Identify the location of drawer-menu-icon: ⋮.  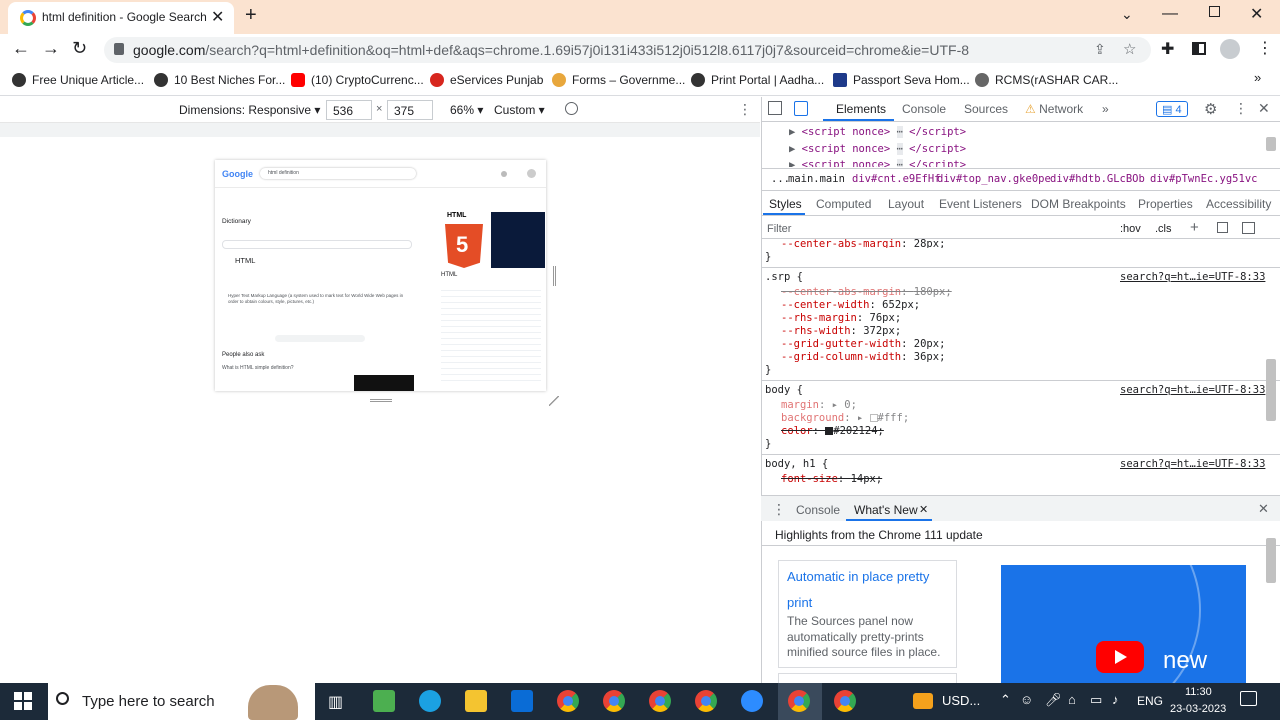
(779, 509).